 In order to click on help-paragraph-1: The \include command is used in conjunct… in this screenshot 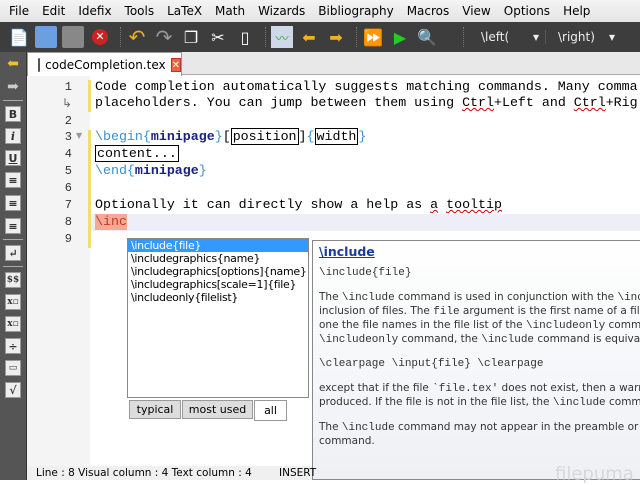, I will do `click(479, 319)`.